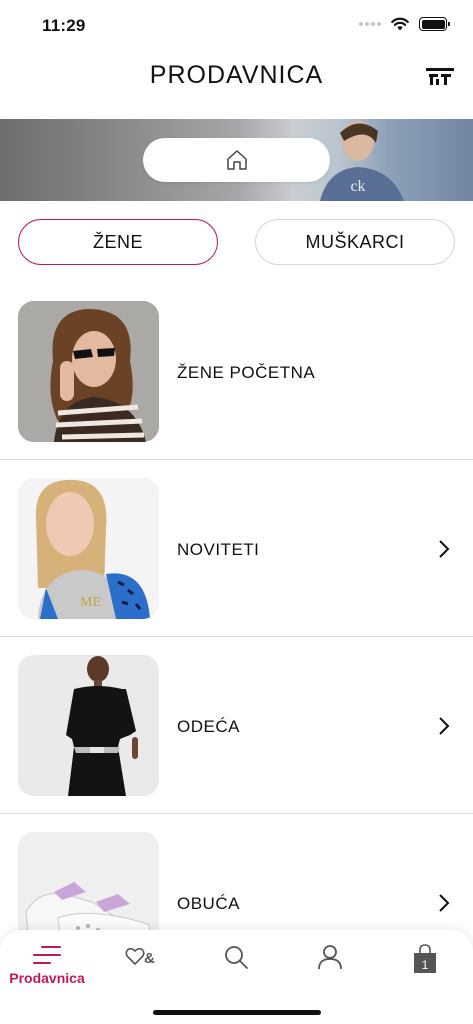 The width and height of the screenshot is (473, 1024). What do you see at coordinates (208, 726) in the screenshot?
I see `category-label: ODEĆA` at bounding box center [208, 726].